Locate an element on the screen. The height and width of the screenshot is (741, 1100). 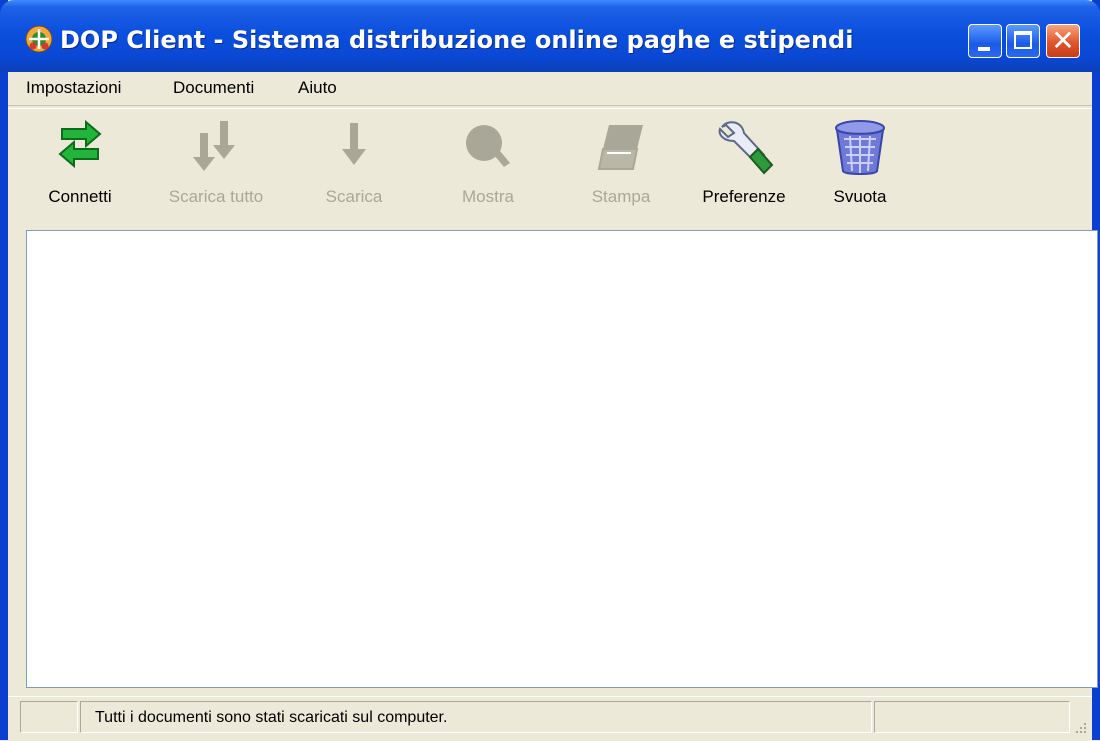
close-button: ✕ is located at coordinates (1063, 41).